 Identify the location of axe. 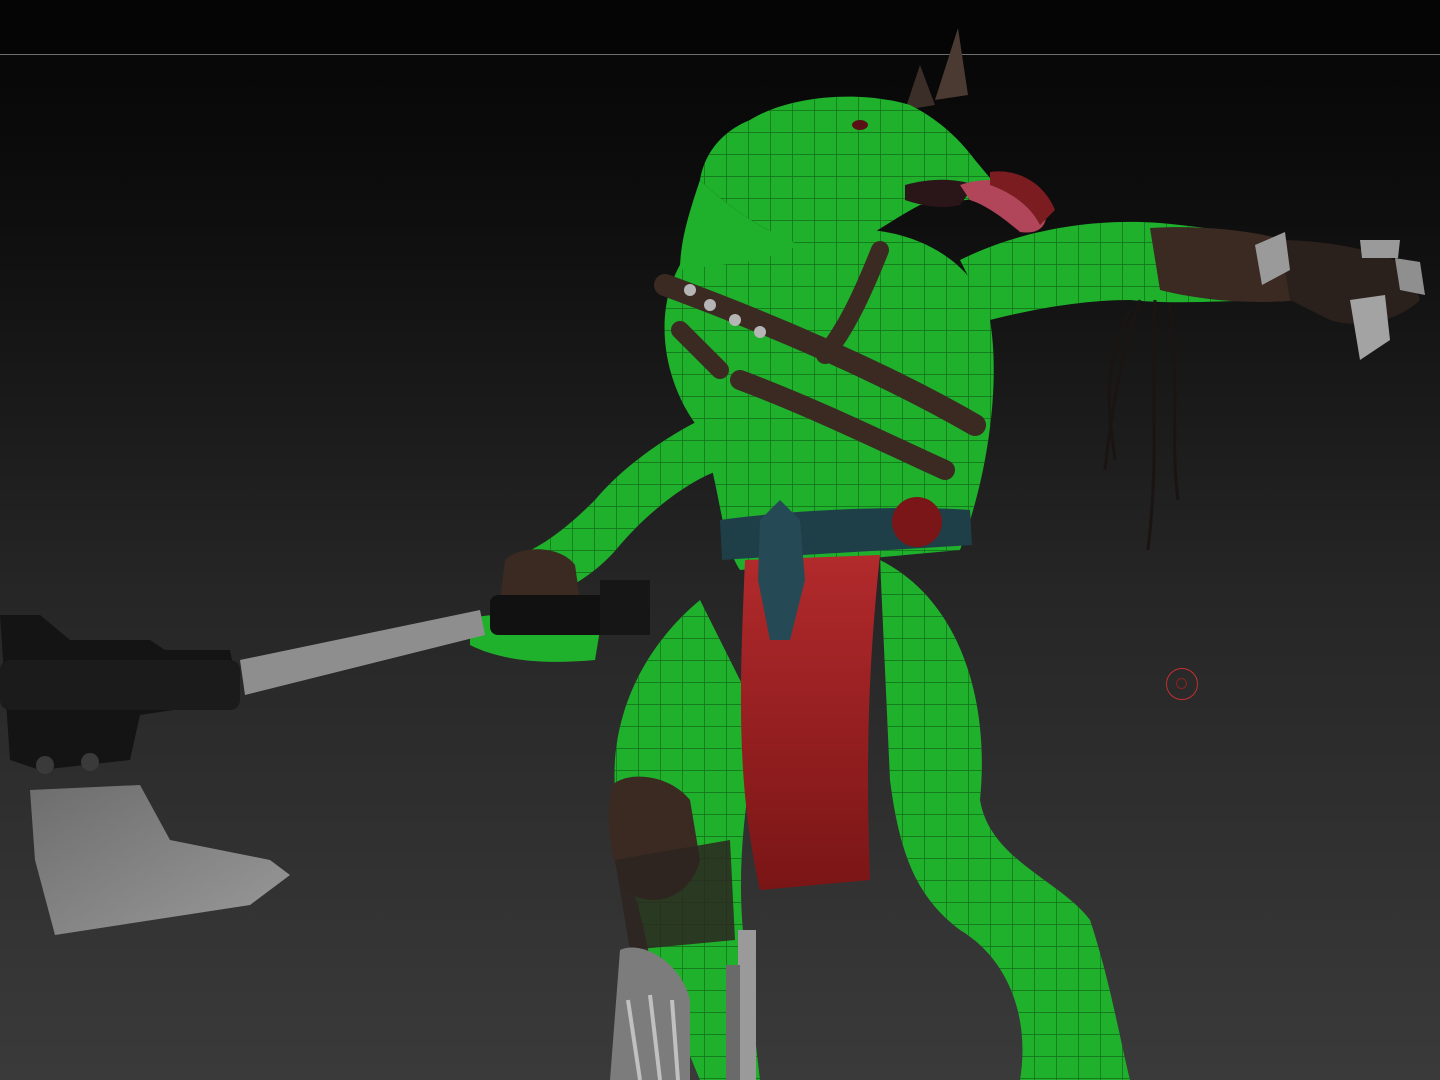
(325, 757).